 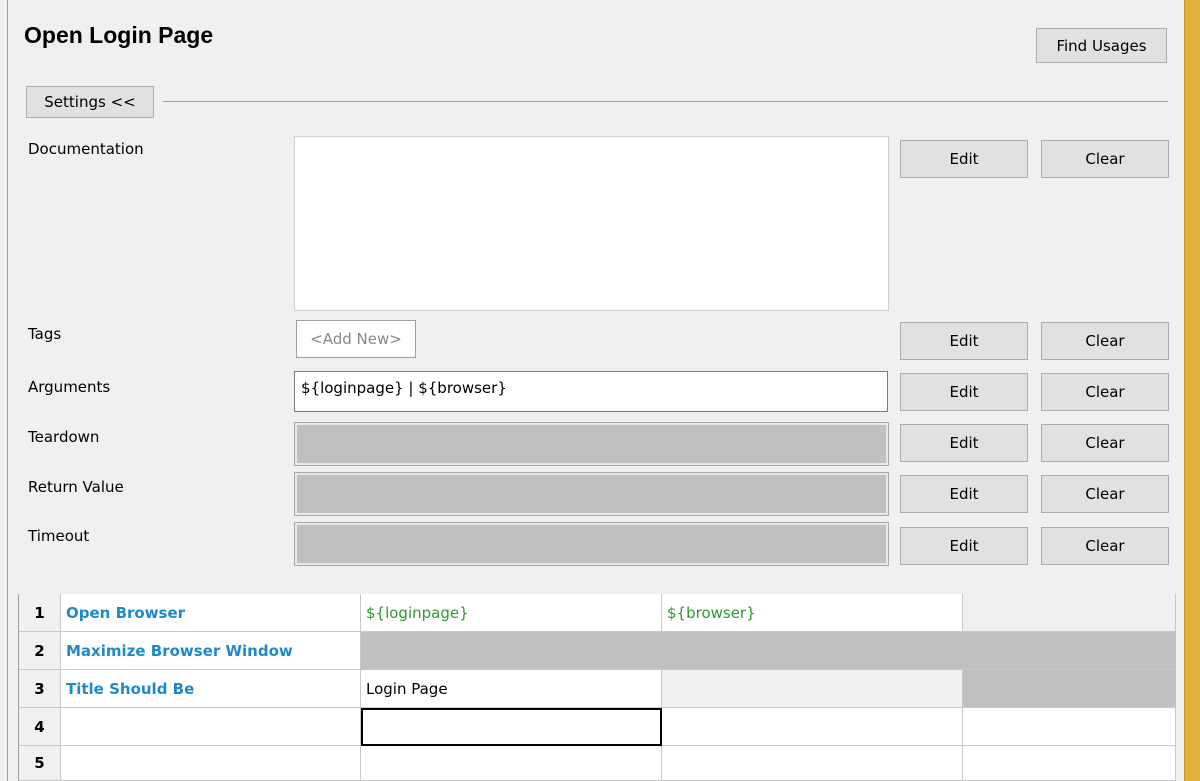 What do you see at coordinates (45, 334) in the screenshot?
I see `tags-label: Tags` at bounding box center [45, 334].